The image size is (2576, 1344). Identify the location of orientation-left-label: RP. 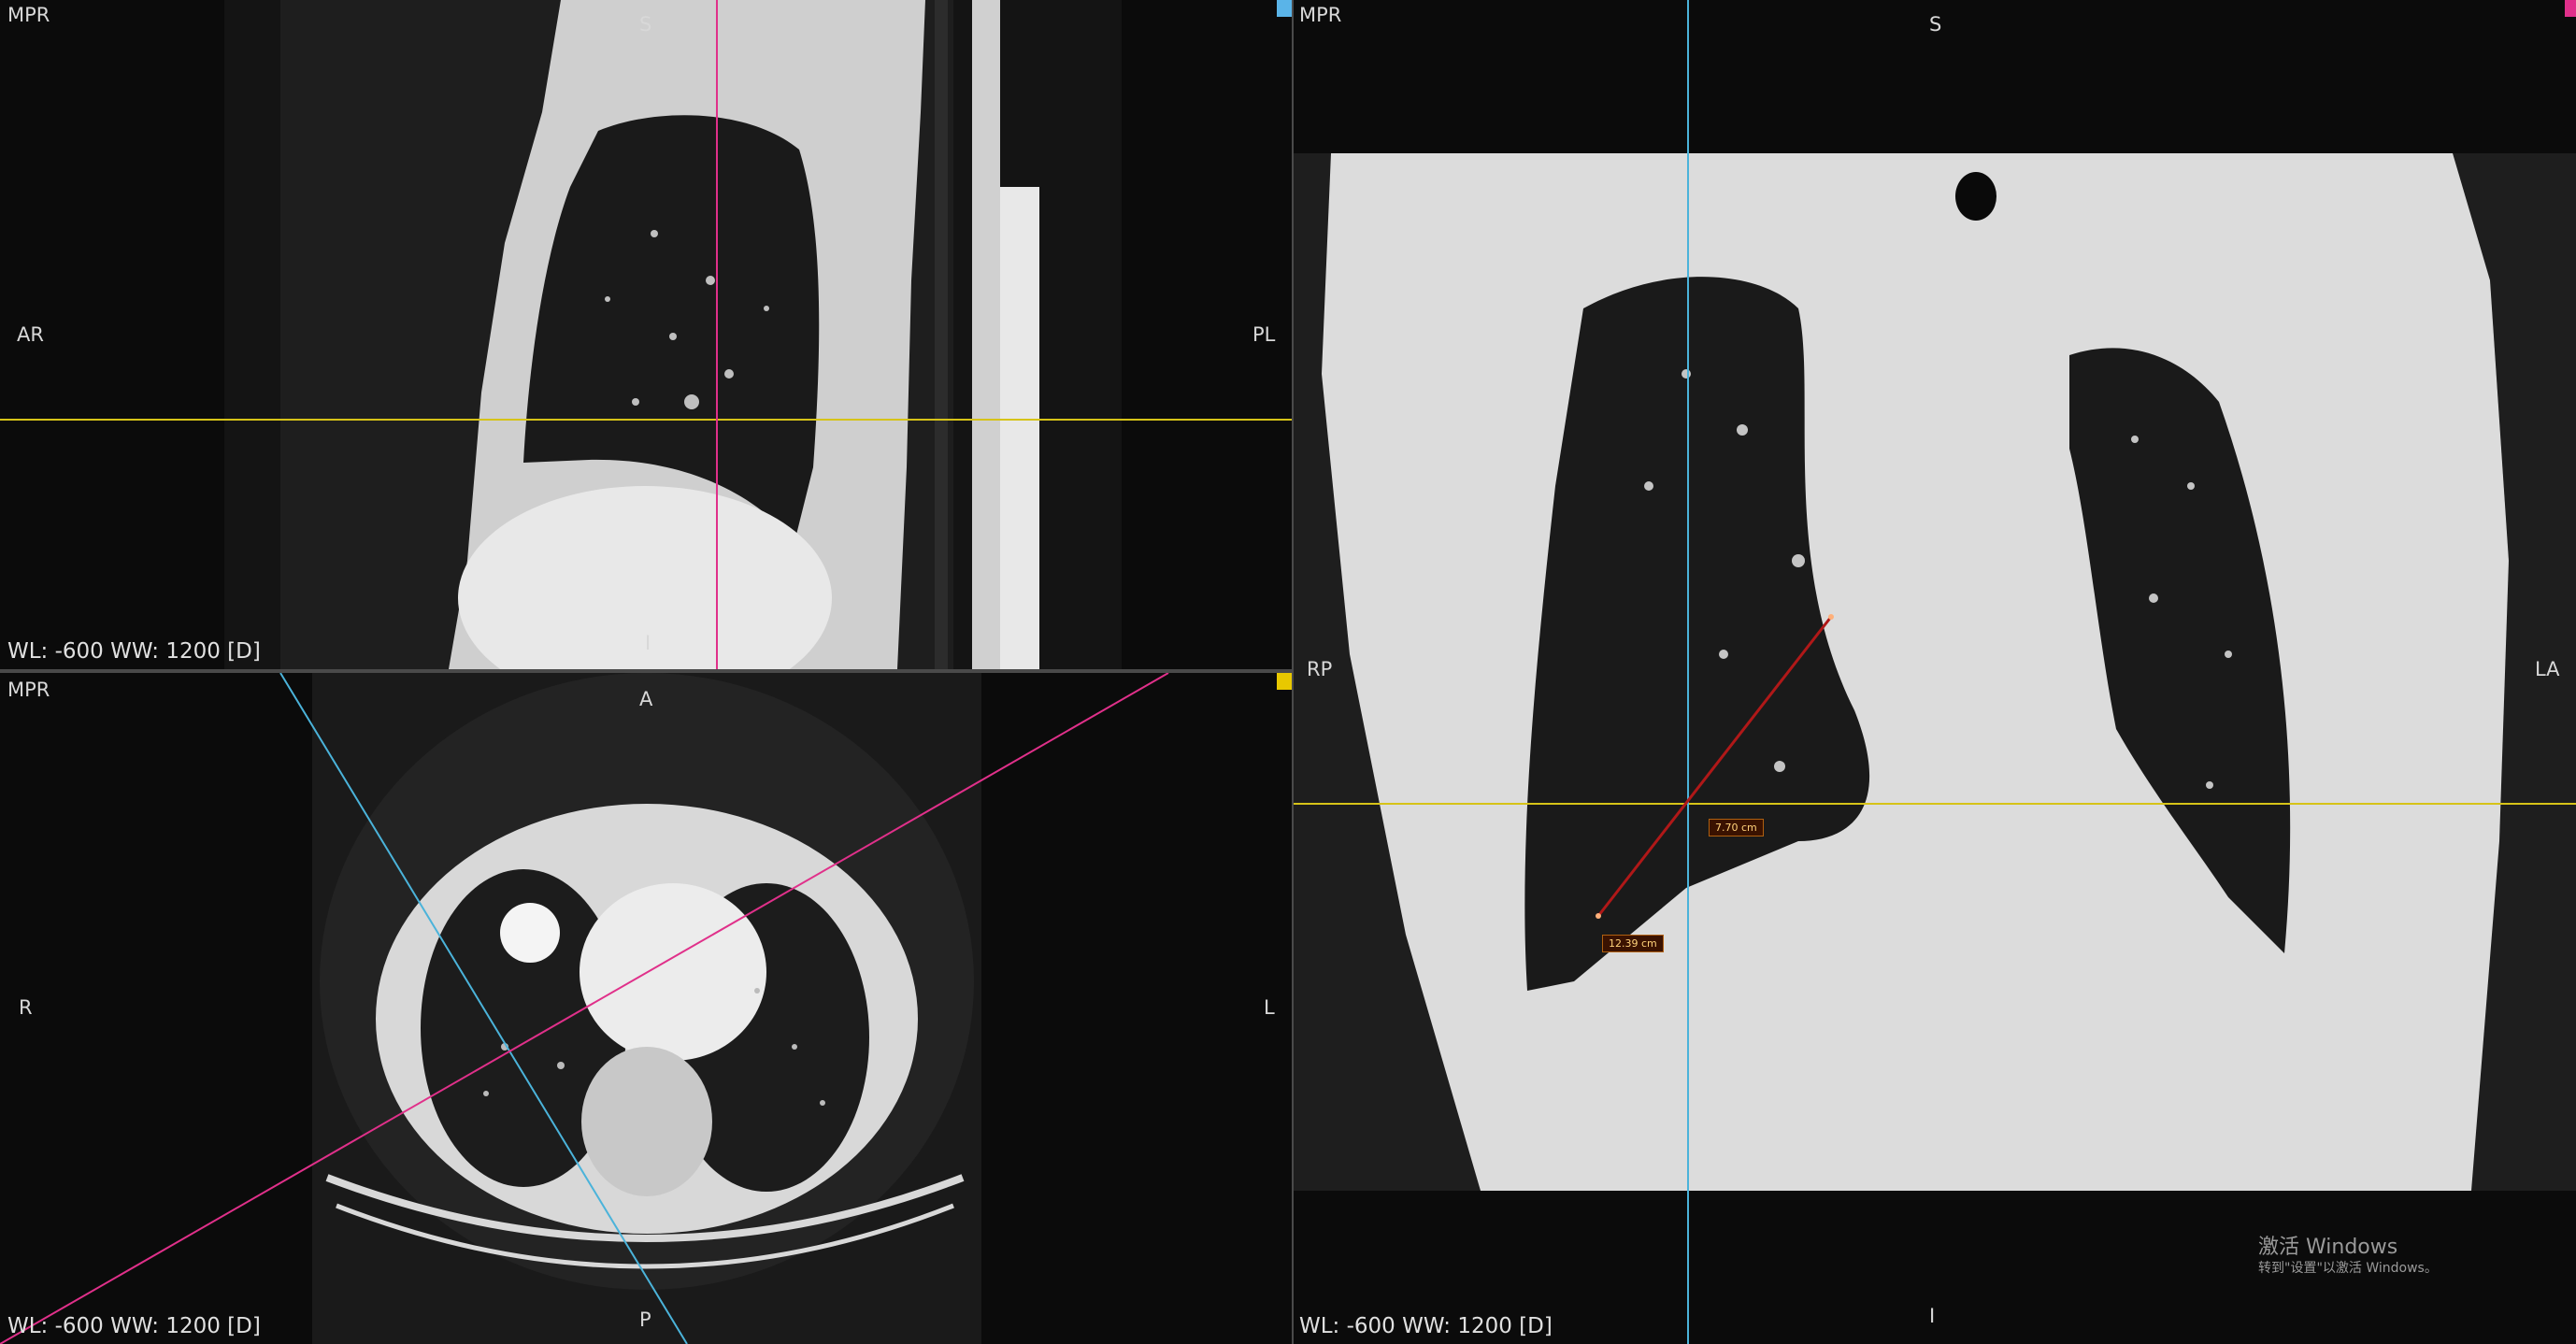
(1320, 669).